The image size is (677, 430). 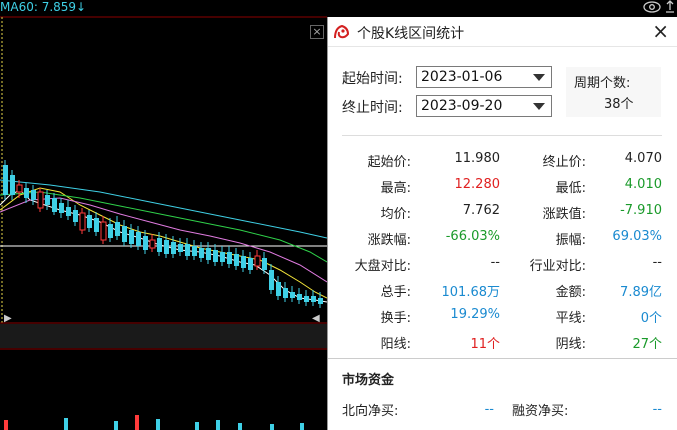 What do you see at coordinates (372, 79) in the screenshot?
I see `start-time-label: 起始时间:` at bounding box center [372, 79].